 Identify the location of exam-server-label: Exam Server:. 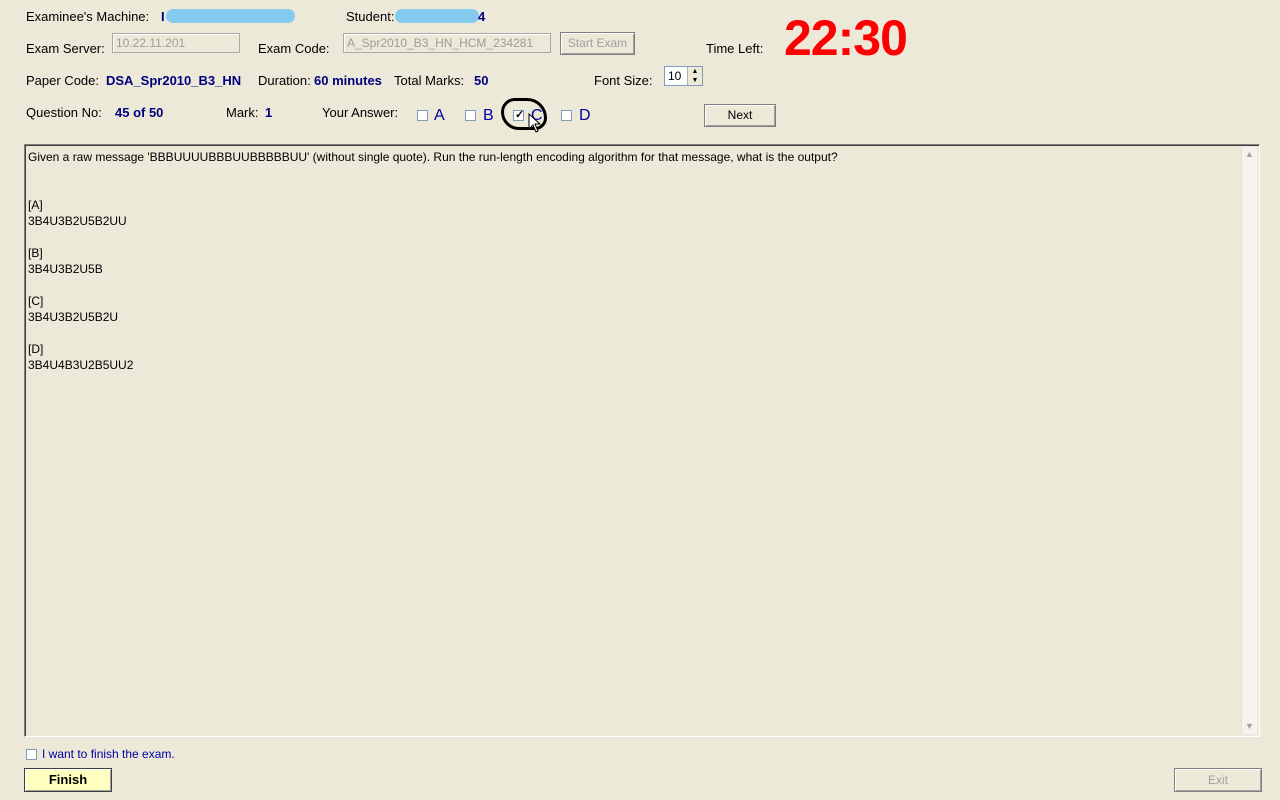
(65, 48).